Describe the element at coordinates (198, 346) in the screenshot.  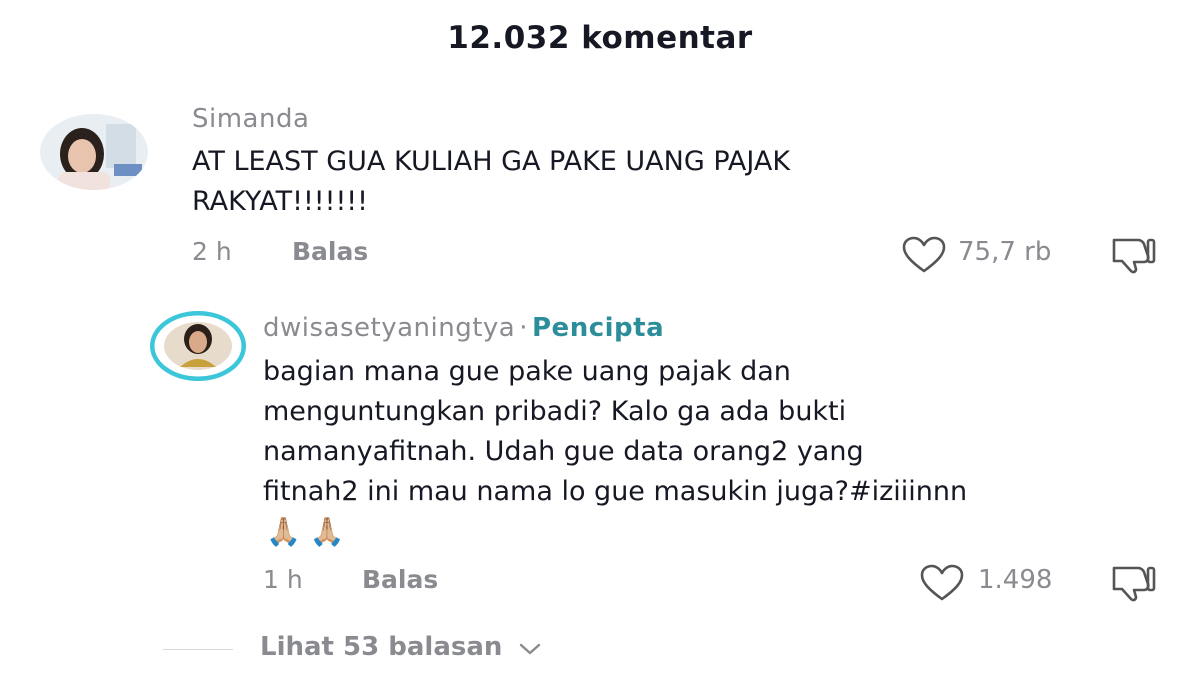
I see `creator-avatar` at that location.